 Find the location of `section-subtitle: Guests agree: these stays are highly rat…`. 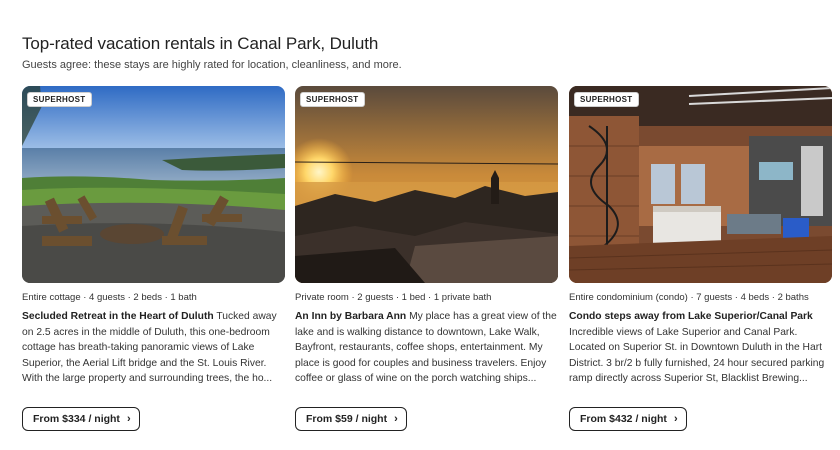

section-subtitle: Guests agree: these stays are highly rat… is located at coordinates (212, 65).